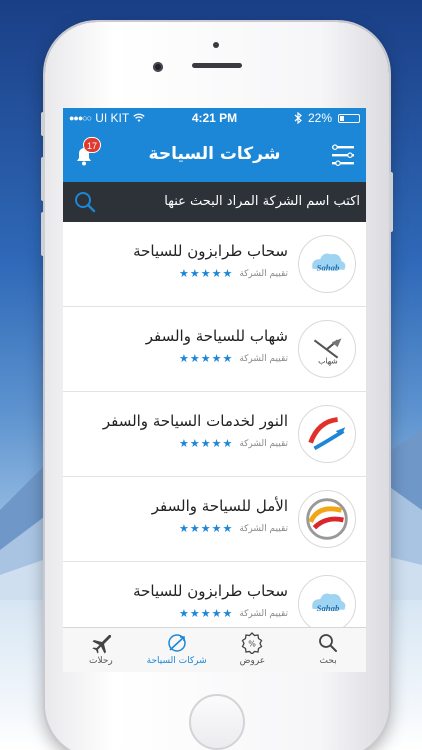  What do you see at coordinates (217, 722) in the screenshot?
I see `home-button` at bounding box center [217, 722].